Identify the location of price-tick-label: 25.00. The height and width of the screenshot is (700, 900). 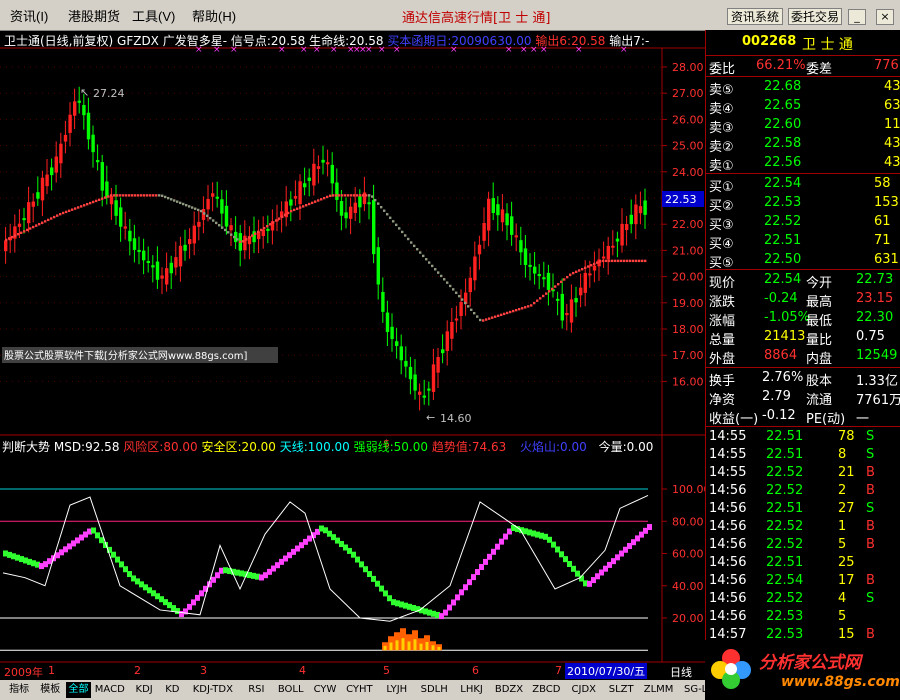
(688, 146).